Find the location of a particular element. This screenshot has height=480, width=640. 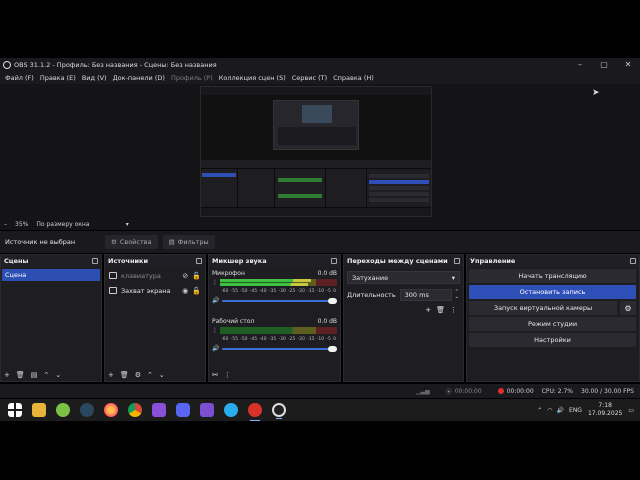

language-indicator: ENG is located at coordinates (575, 410).